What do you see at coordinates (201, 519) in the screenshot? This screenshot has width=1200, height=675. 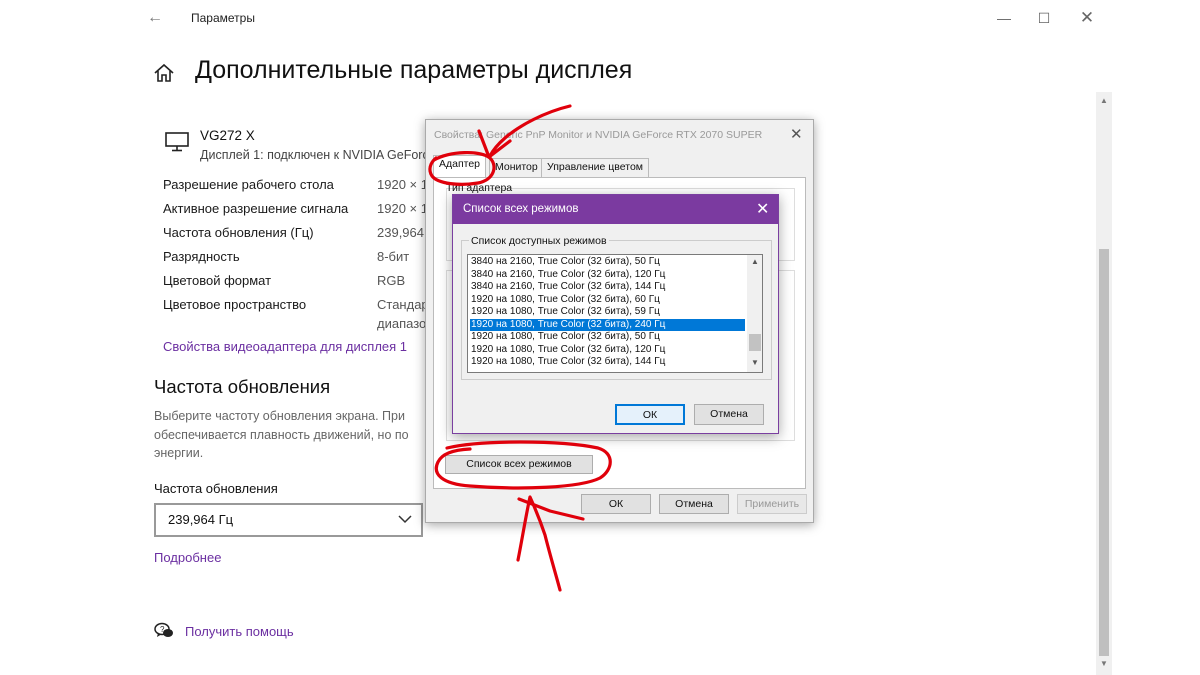 I see `refresh-rate-value: 239,964 Гц` at bounding box center [201, 519].